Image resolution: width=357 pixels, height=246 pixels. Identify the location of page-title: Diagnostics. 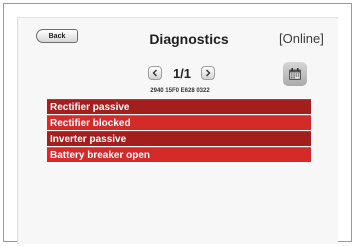
(189, 39).